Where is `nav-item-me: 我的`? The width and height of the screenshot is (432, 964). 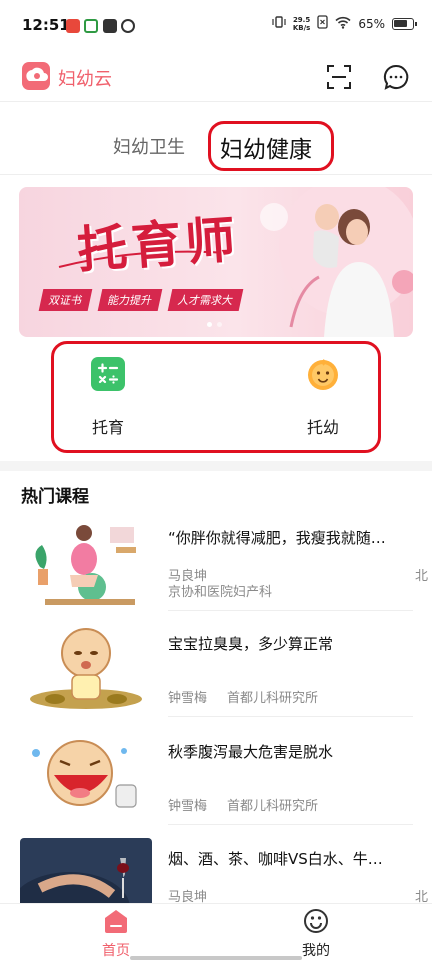 nav-item-me: 我的 is located at coordinates (316, 934).